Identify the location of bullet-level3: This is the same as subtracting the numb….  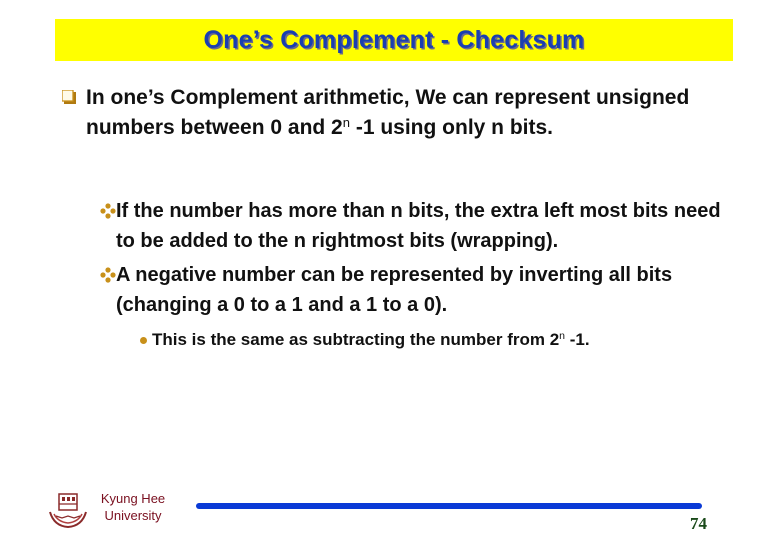
(442, 340).